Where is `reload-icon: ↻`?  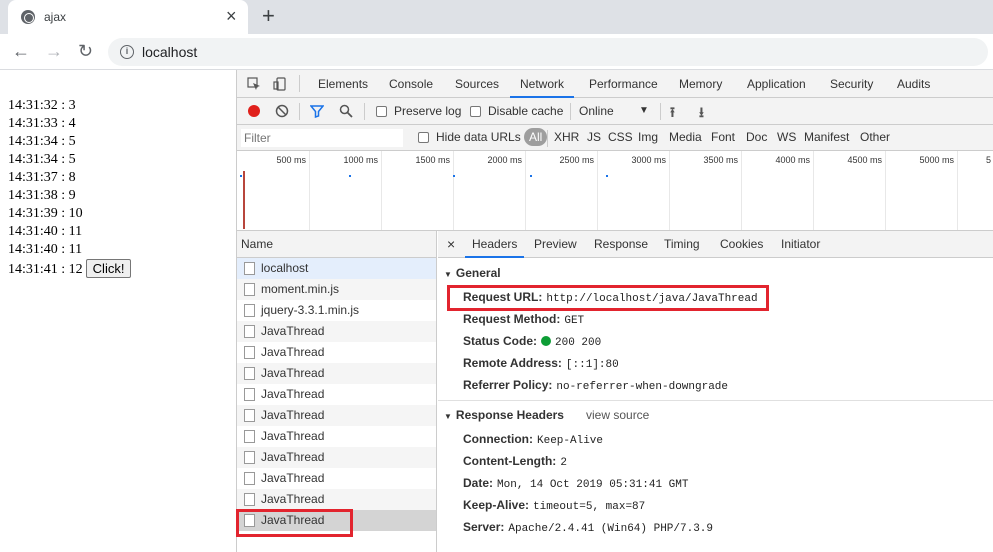
reload-icon: ↻ is located at coordinates (85, 51).